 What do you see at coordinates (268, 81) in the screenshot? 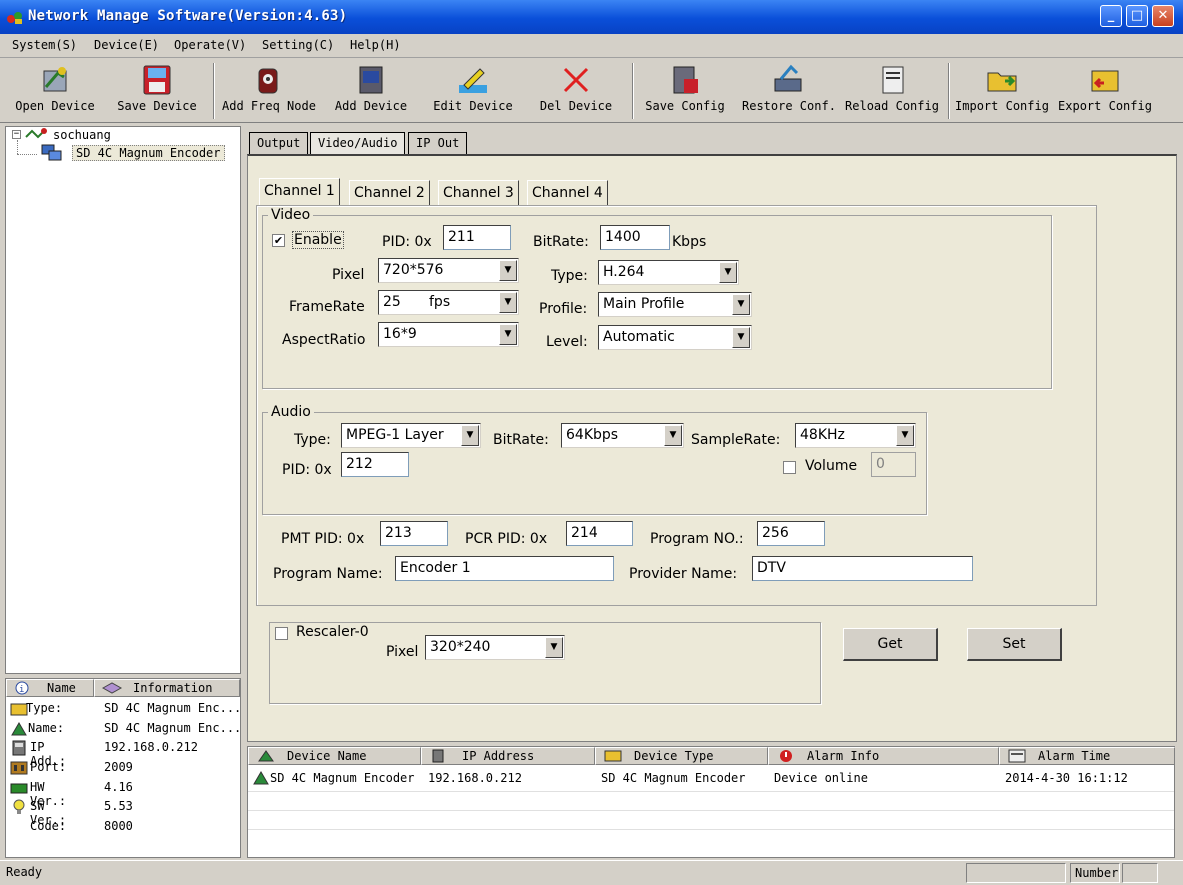
I see `add-freq-node-icon` at bounding box center [268, 81].